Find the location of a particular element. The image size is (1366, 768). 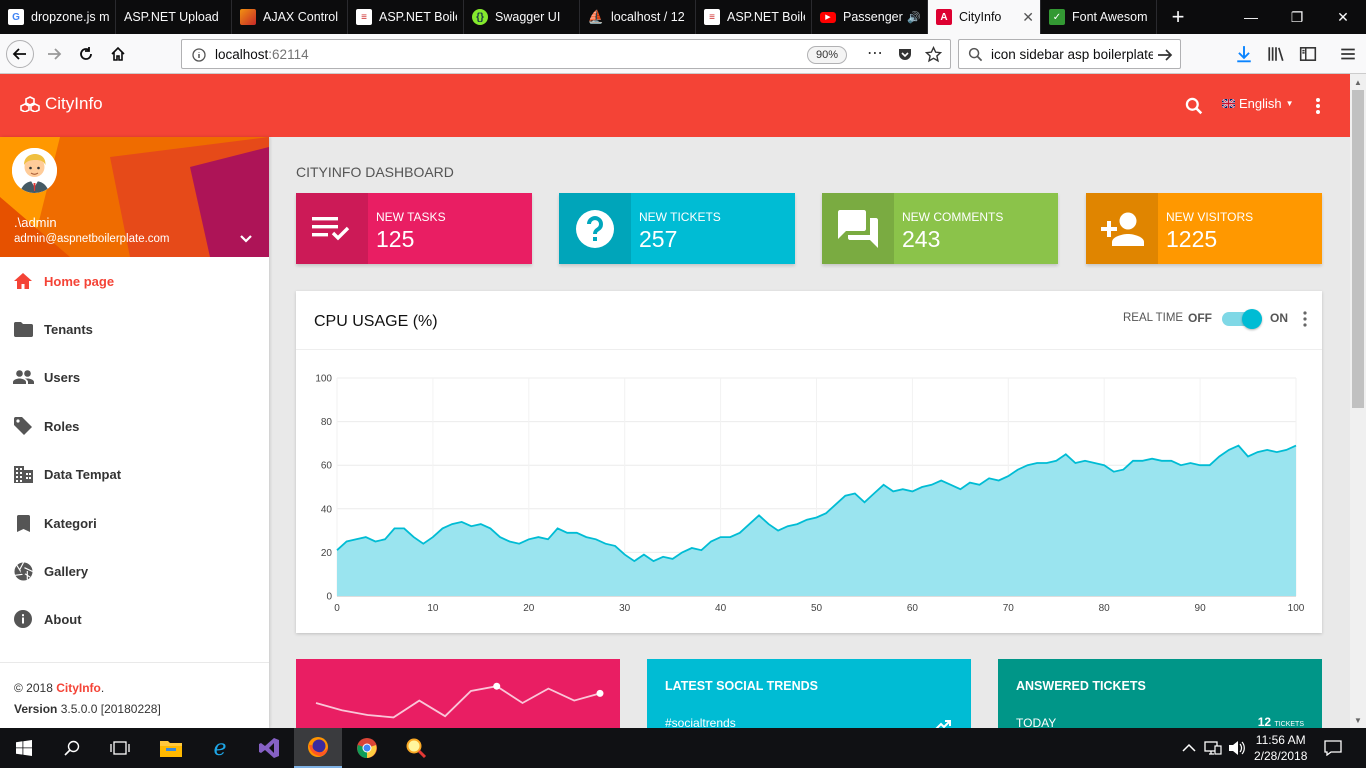

app-header: CityInfo English ▼ is located at coordinates (675, 105).